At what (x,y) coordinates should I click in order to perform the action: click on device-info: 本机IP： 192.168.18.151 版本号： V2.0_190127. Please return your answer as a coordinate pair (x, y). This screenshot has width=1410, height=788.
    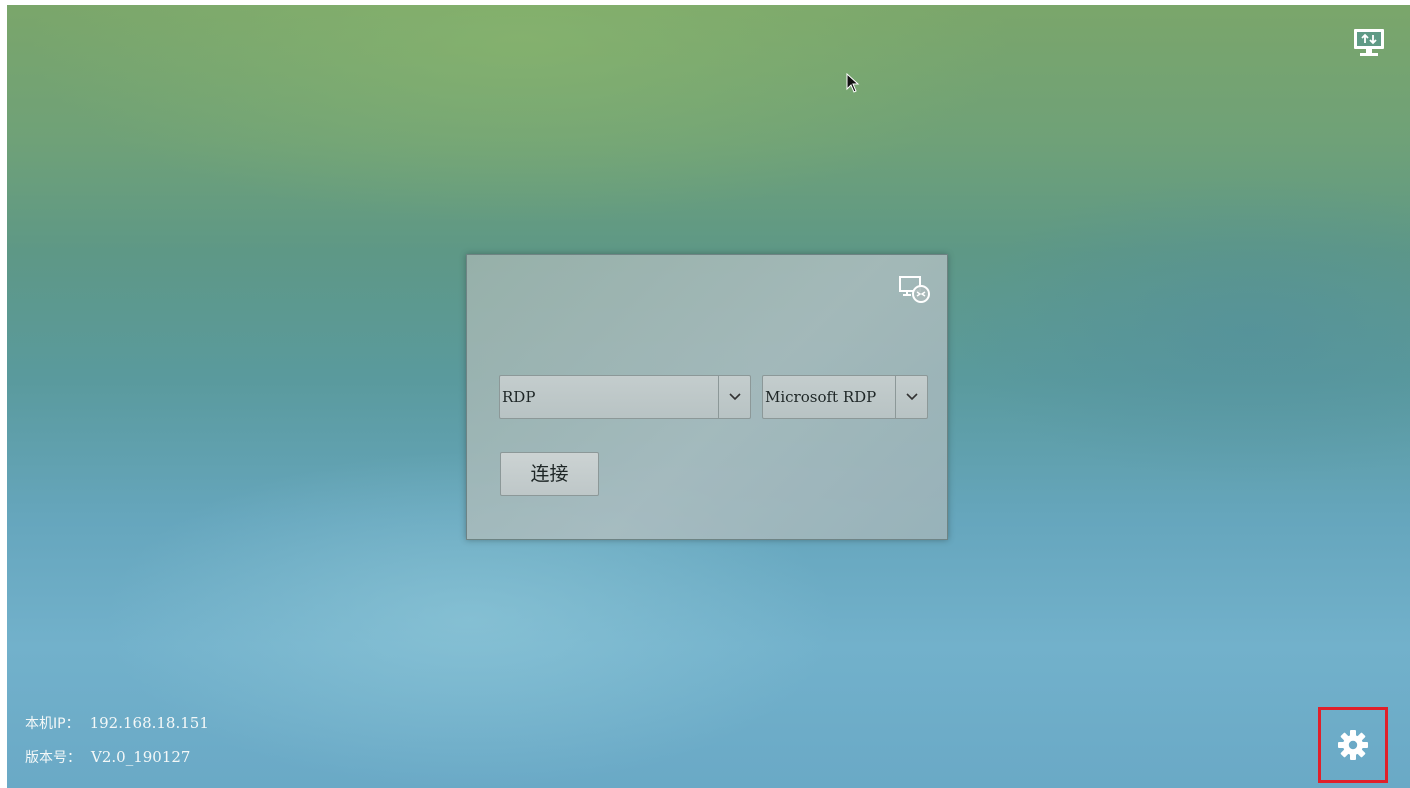
    Looking at the image, I should click on (117, 740).